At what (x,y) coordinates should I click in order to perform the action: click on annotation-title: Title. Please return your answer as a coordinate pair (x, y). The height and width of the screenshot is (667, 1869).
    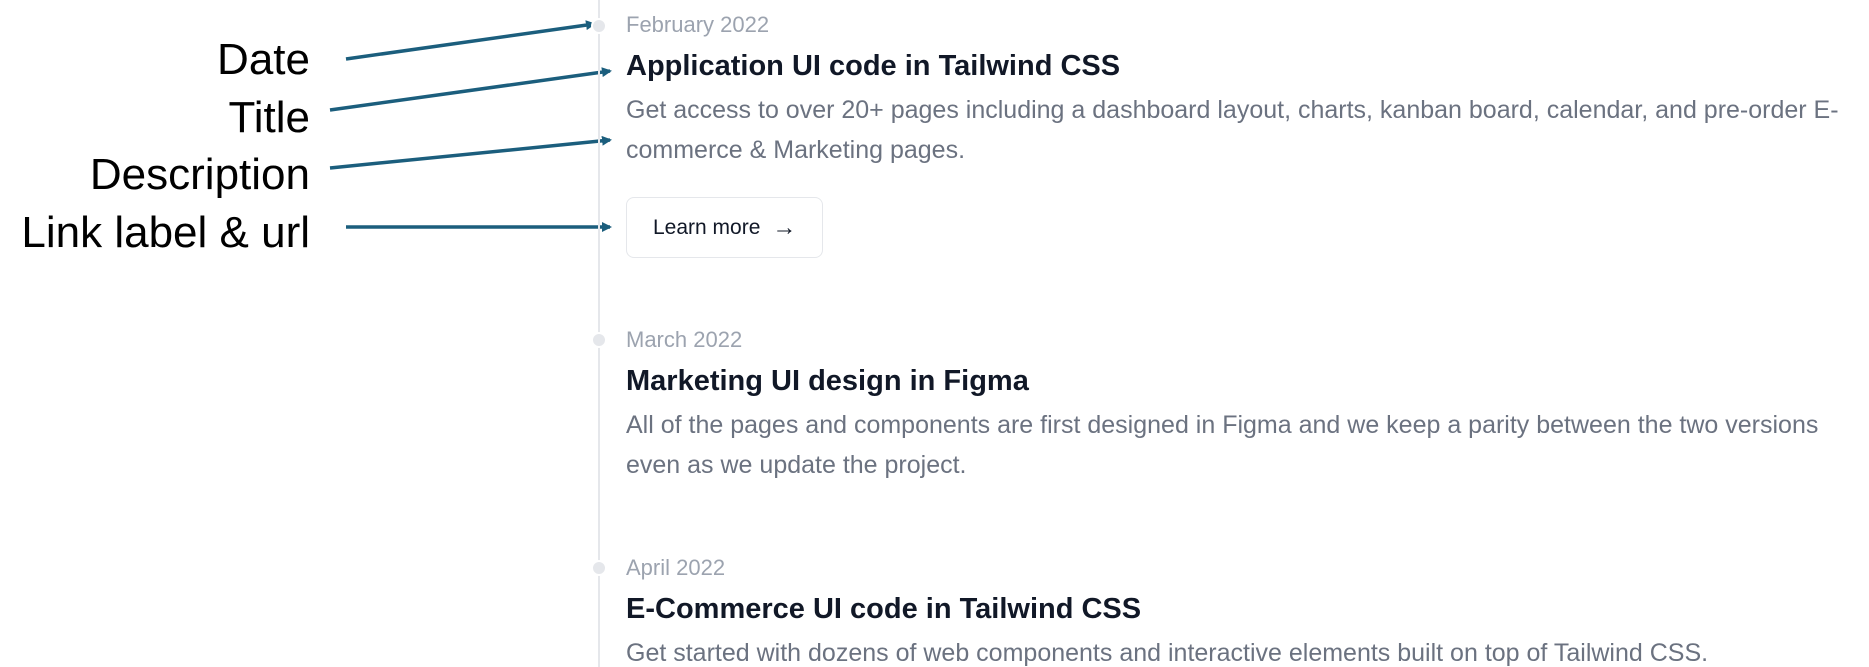
    Looking at the image, I should click on (269, 117).